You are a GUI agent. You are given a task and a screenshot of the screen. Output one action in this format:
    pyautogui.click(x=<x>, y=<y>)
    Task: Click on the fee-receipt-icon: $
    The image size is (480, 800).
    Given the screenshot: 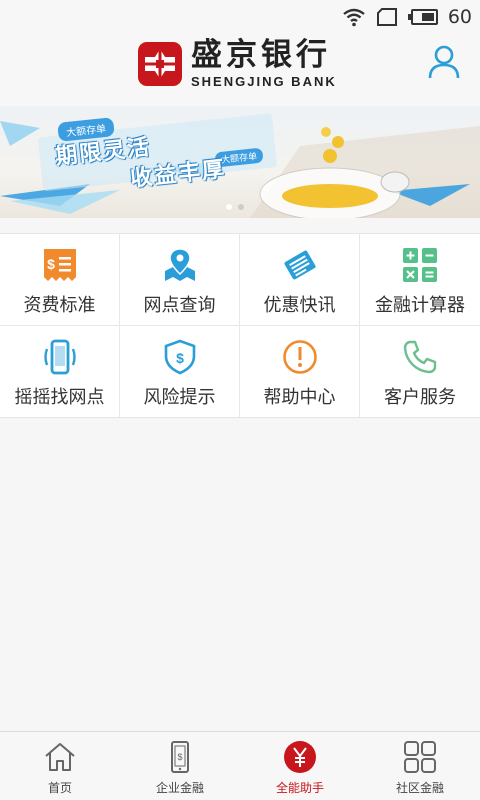 What is the action you would take?
    pyautogui.click(x=59, y=265)
    